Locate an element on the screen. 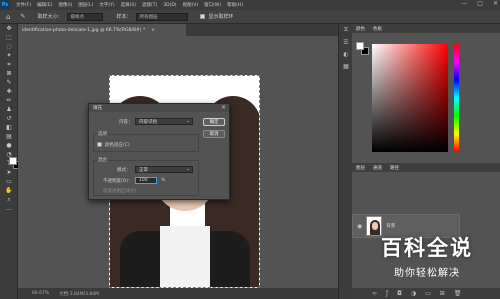 The width and height of the screenshot is (500, 299). sample-label: 样本： is located at coordinates (124, 17).